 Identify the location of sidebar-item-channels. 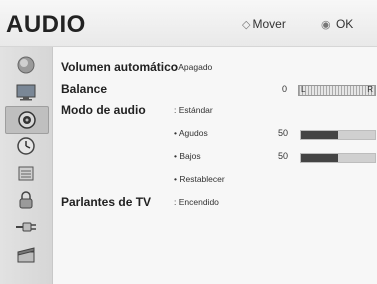
(26, 65).